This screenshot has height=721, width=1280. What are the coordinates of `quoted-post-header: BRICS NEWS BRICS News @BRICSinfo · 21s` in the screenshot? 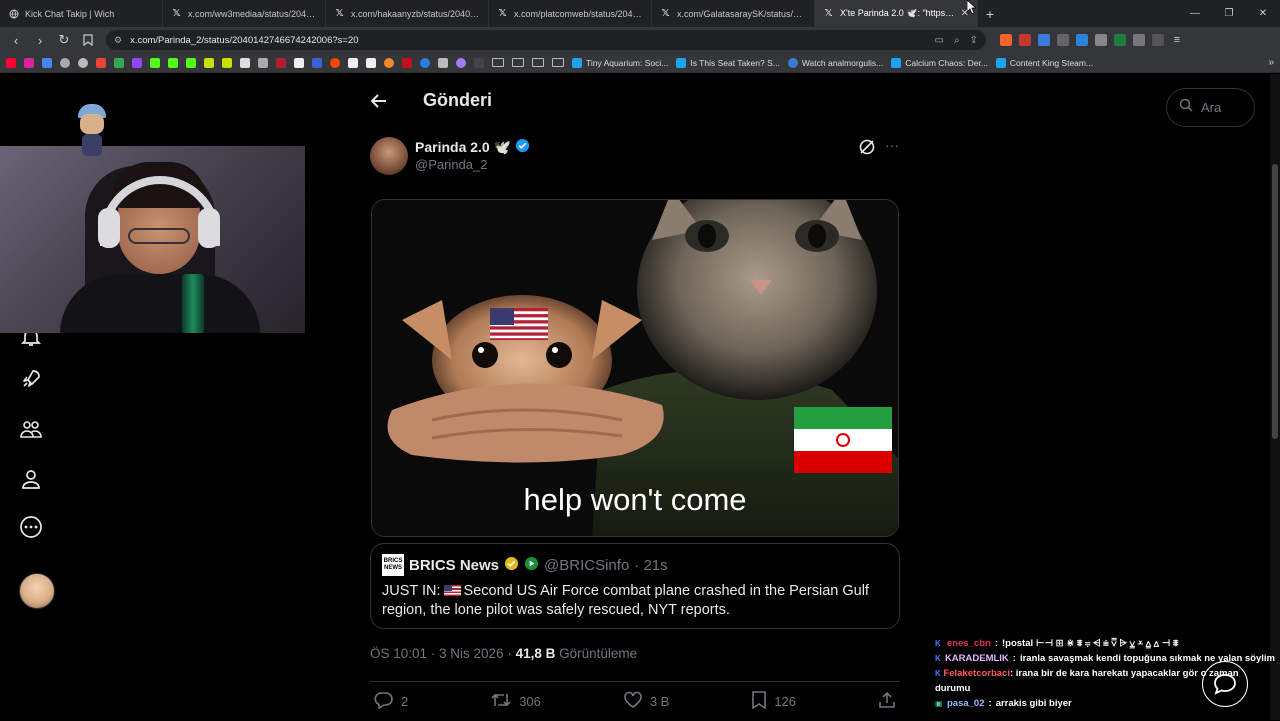 It's located at (635, 565).